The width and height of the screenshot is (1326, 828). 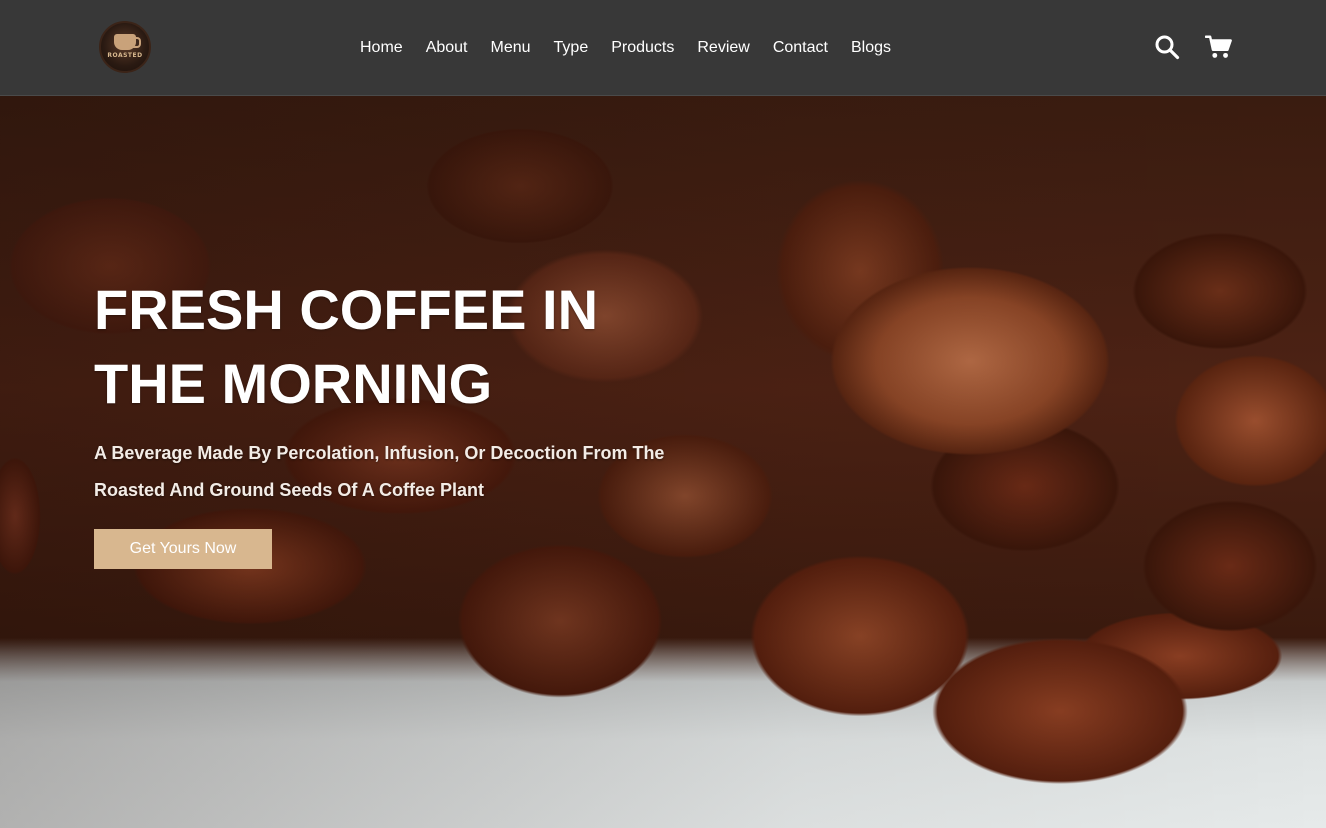 I want to click on nav-menu: Menu, so click(x=511, y=48).